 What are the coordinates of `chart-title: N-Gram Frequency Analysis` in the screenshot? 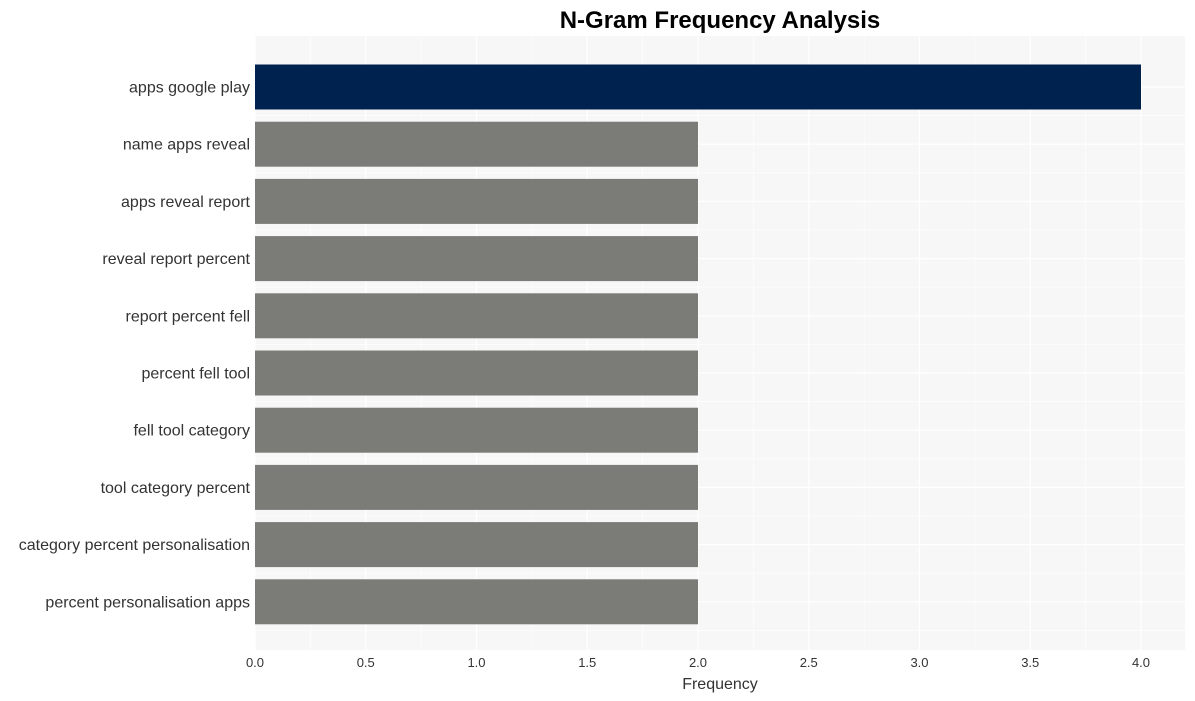 It's located at (720, 20).